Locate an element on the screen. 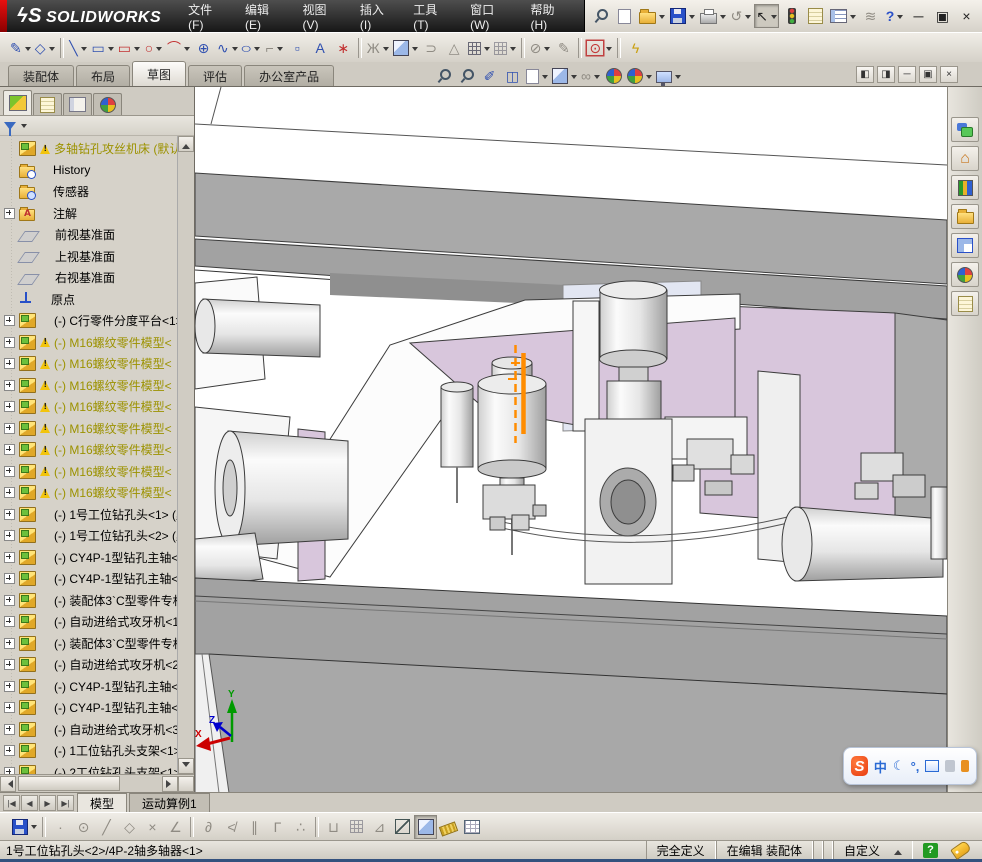 The height and width of the screenshot is (862, 982). view-palette-button is located at coordinates (965, 245).